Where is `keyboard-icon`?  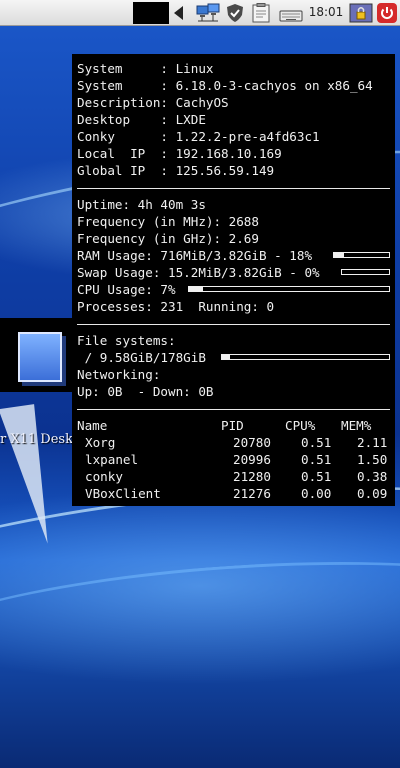
keyboard-icon is located at coordinates (291, 13).